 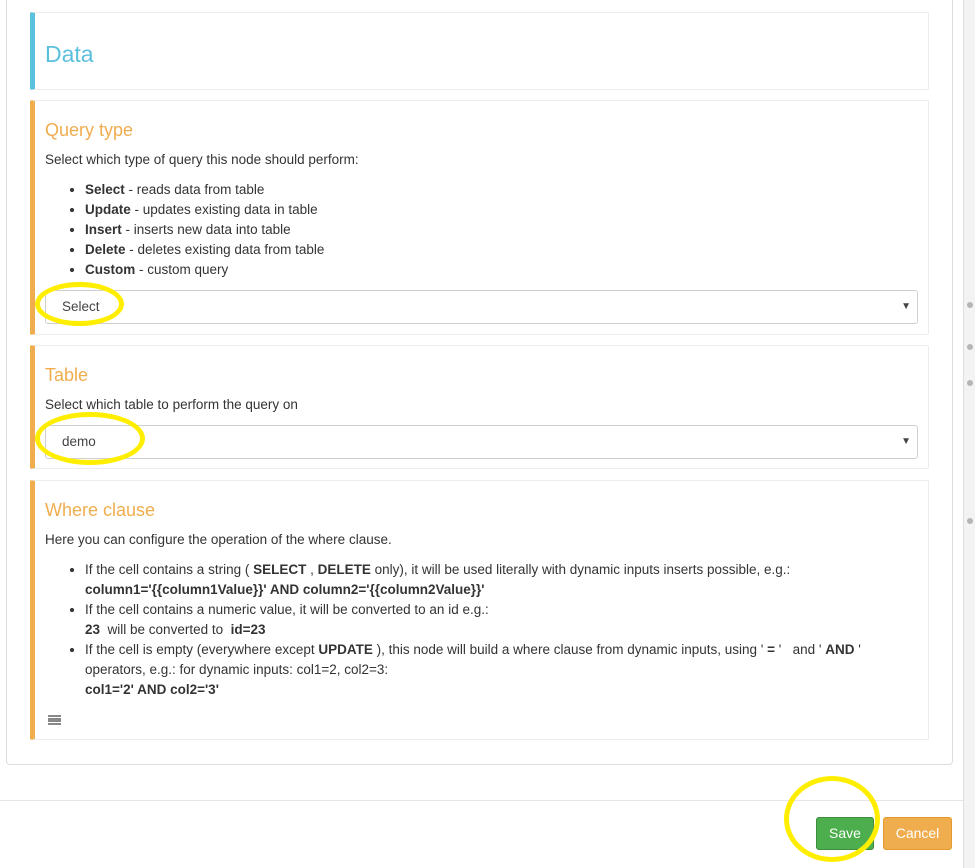 What do you see at coordinates (204, 230) in the screenshot?
I see `list-item: Insert - inserts new data into table` at bounding box center [204, 230].